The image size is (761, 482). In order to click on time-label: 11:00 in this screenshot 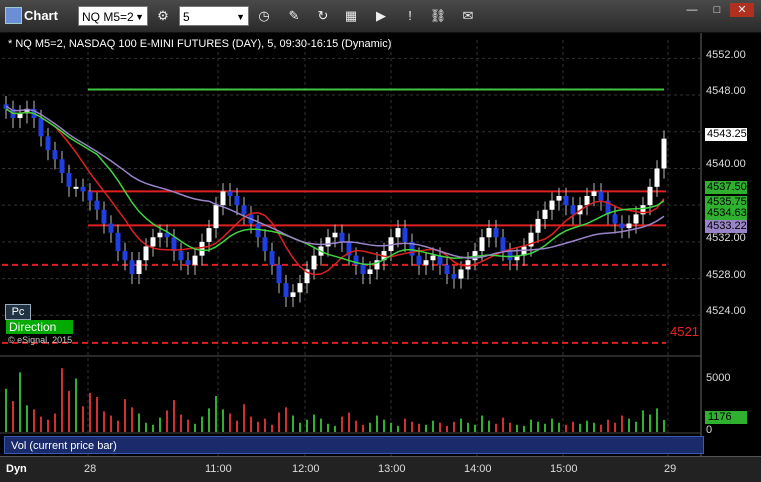, I will do `click(218, 469)`.